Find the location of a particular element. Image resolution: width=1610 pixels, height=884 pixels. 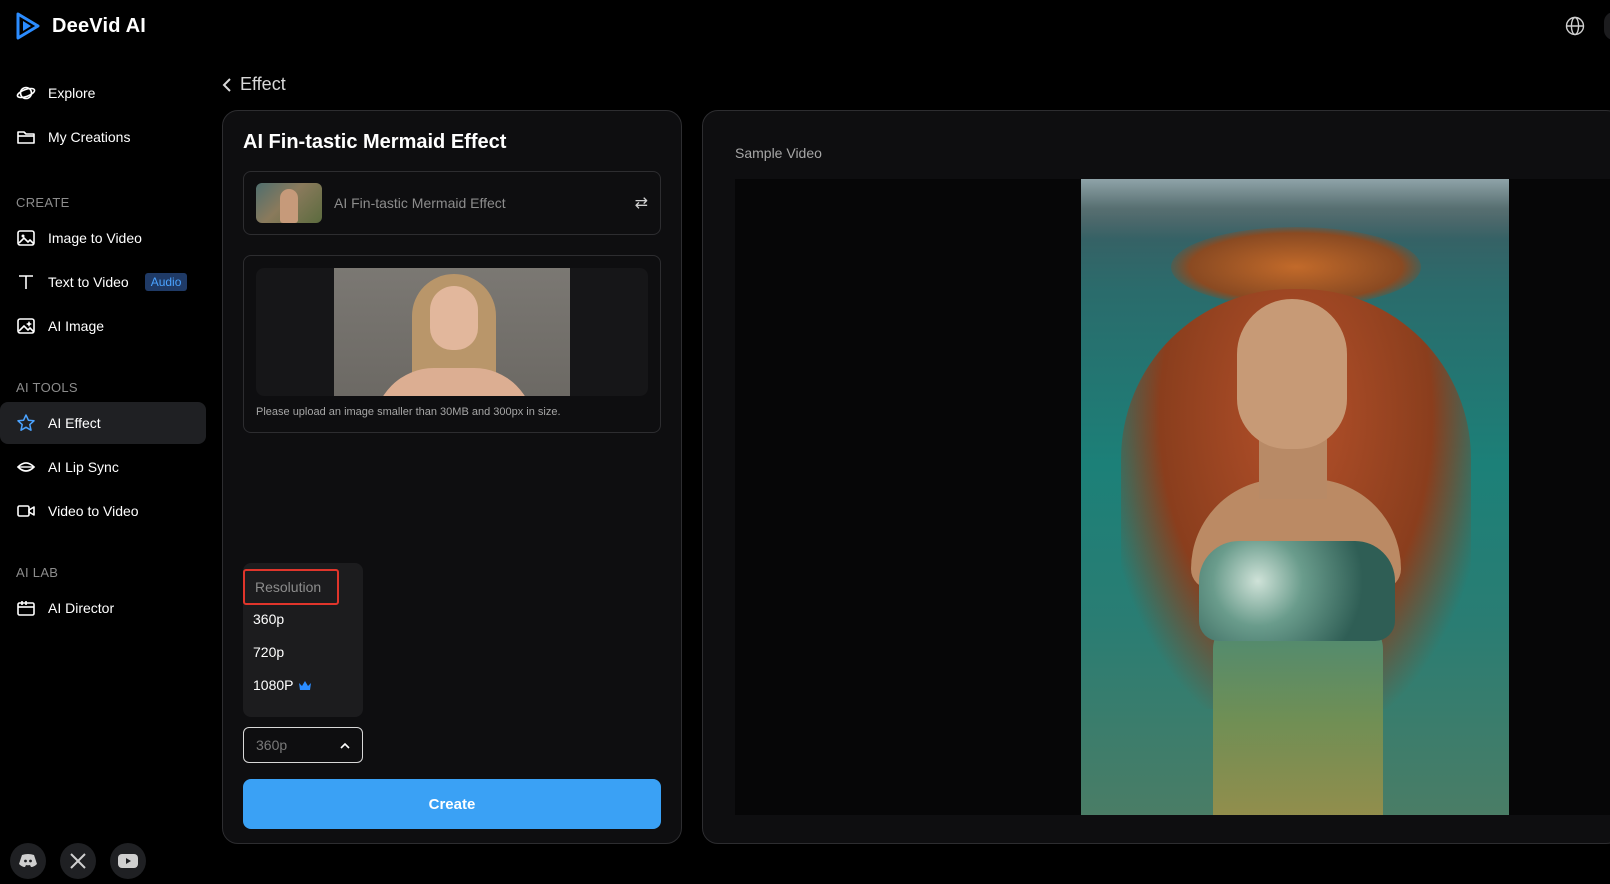

sidebar-item-label: AI Effect is located at coordinates (74, 423).